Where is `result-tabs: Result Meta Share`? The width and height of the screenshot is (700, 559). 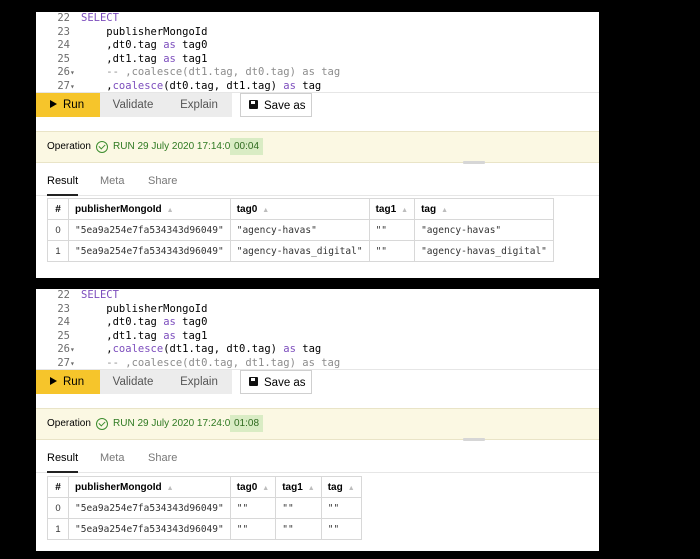
result-tabs: Result Meta Share is located at coordinates (317, 457).